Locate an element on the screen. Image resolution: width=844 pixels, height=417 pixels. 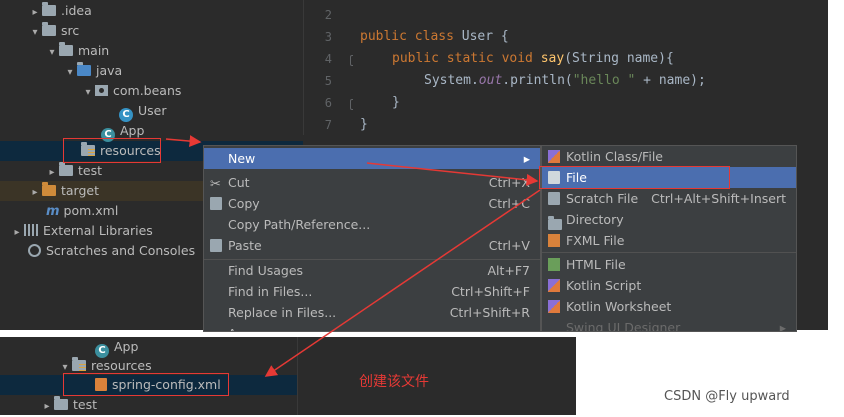
arrow-file-to-result is located at coordinates (402, 283).